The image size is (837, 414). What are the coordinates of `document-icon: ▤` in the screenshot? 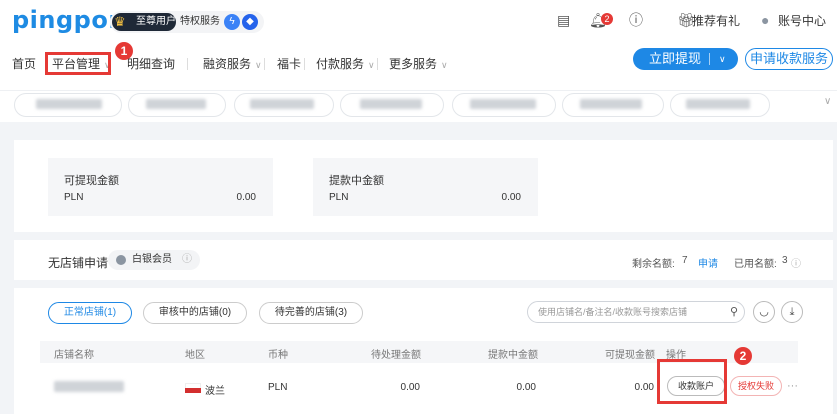 It's located at (563, 20).